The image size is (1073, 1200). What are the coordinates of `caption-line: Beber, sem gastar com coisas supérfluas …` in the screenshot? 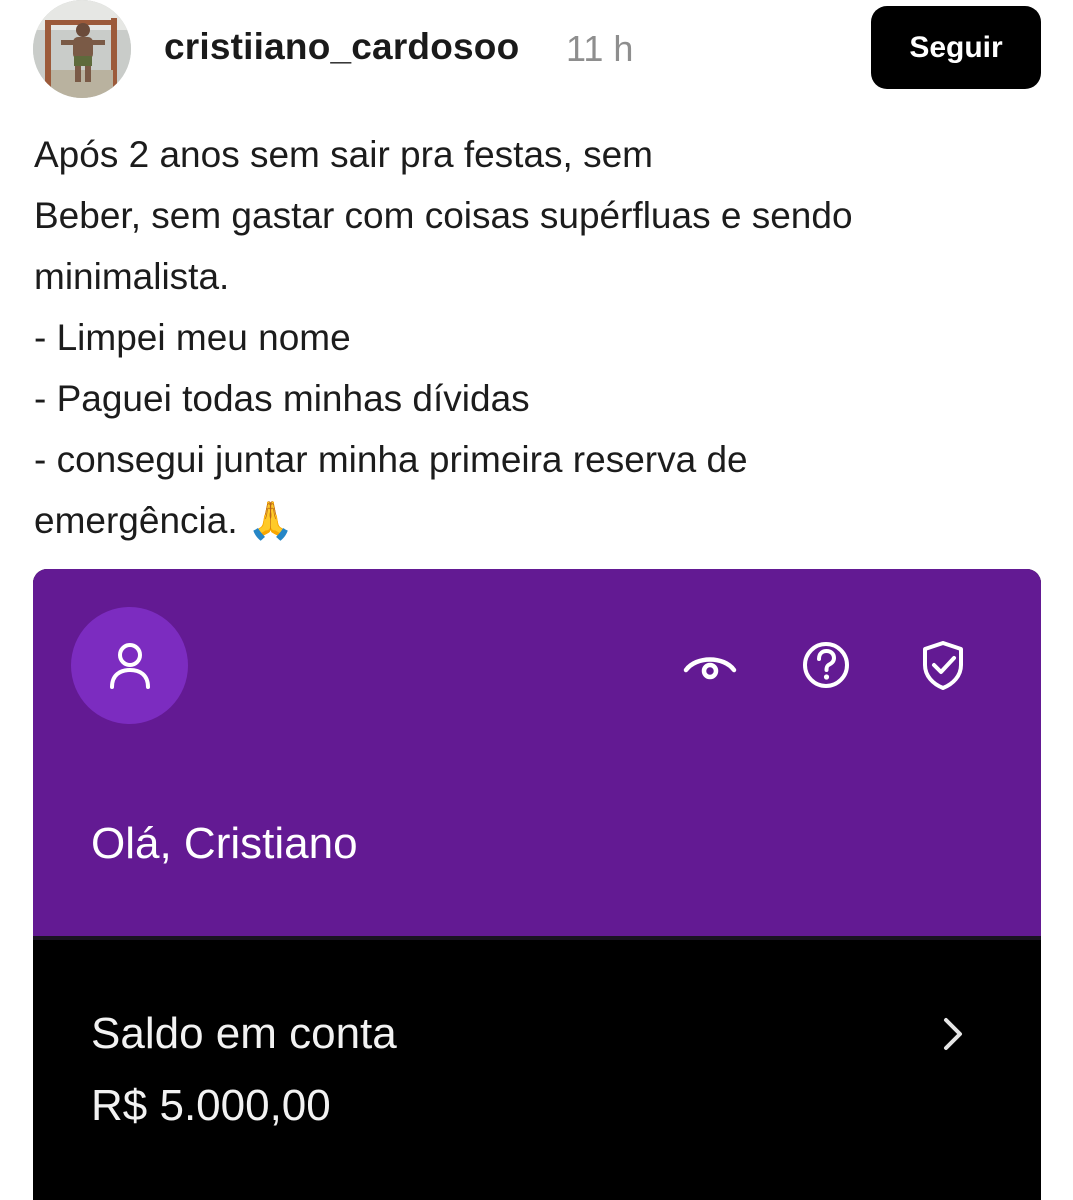 It's located at (443, 215).